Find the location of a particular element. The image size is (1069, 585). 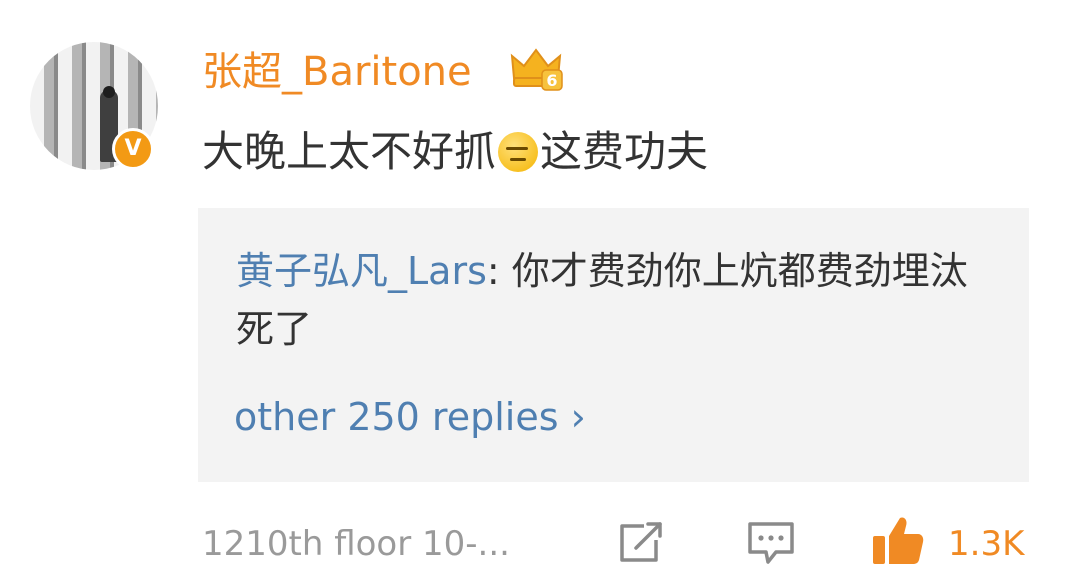

verified-badge: V is located at coordinates (133, 149).